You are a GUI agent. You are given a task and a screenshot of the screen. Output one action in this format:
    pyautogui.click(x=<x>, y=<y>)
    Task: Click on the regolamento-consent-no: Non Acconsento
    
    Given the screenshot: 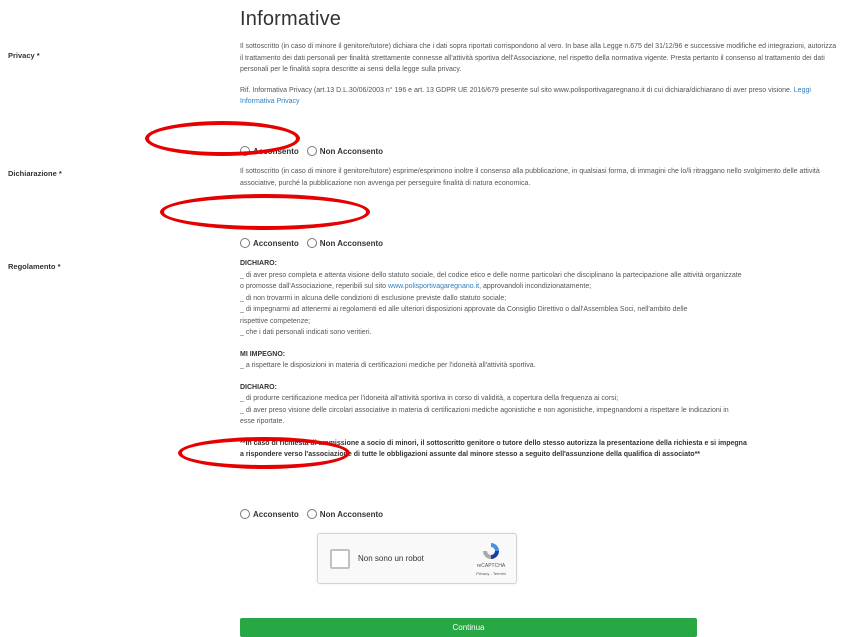 What is the action you would take?
    pyautogui.click(x=345, y=514)
    